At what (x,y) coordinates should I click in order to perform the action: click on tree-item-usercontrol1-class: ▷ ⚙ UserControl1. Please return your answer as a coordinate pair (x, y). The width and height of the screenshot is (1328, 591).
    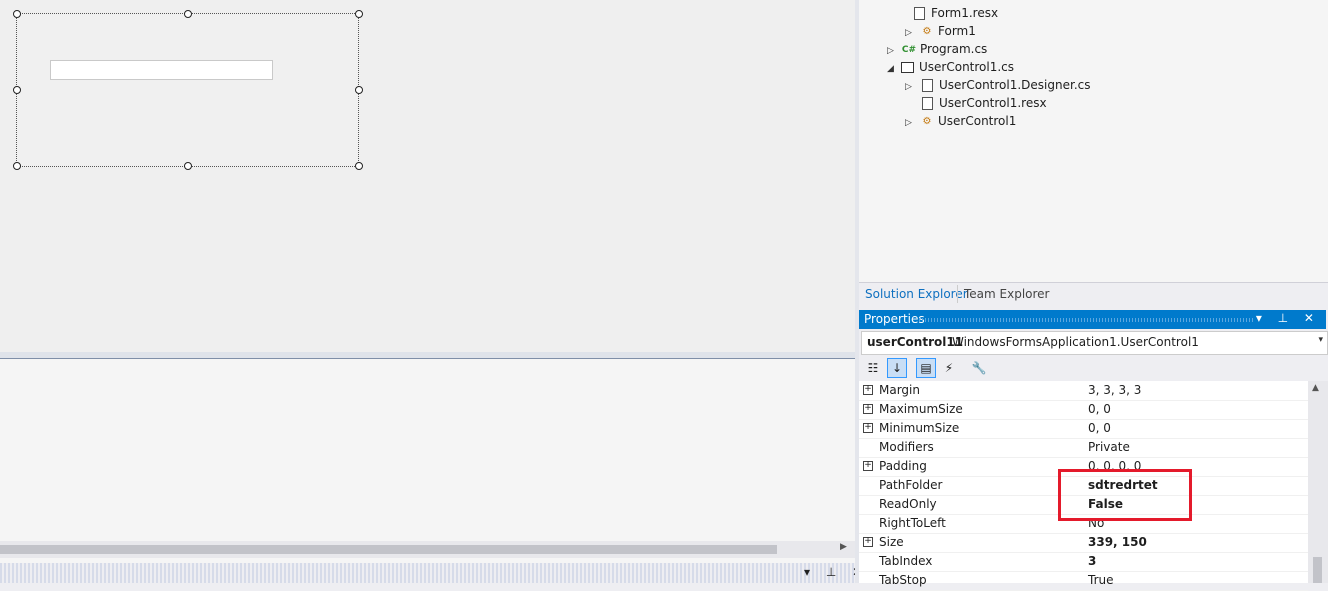
    Looking at the image, I should click on (960, 121).